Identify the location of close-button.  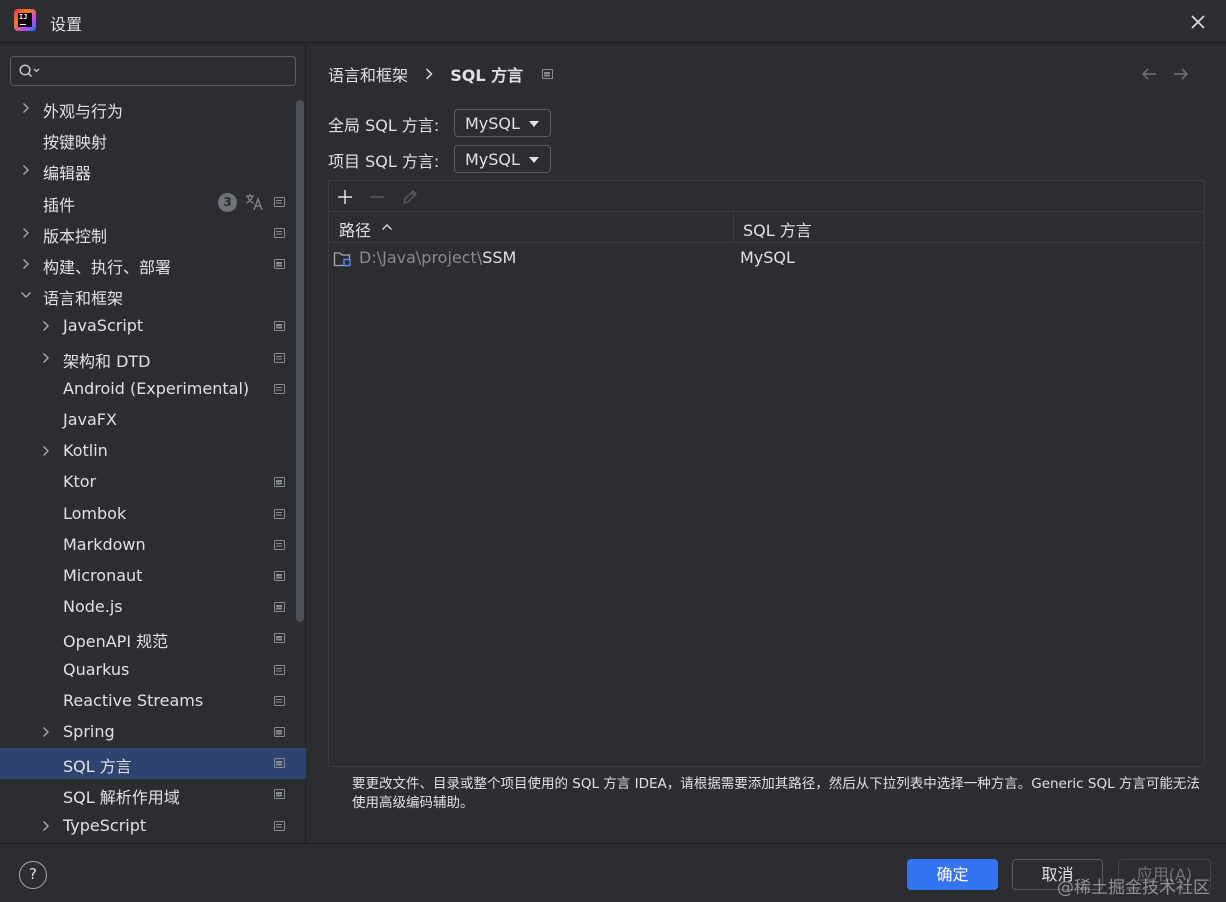
(1198, 22).